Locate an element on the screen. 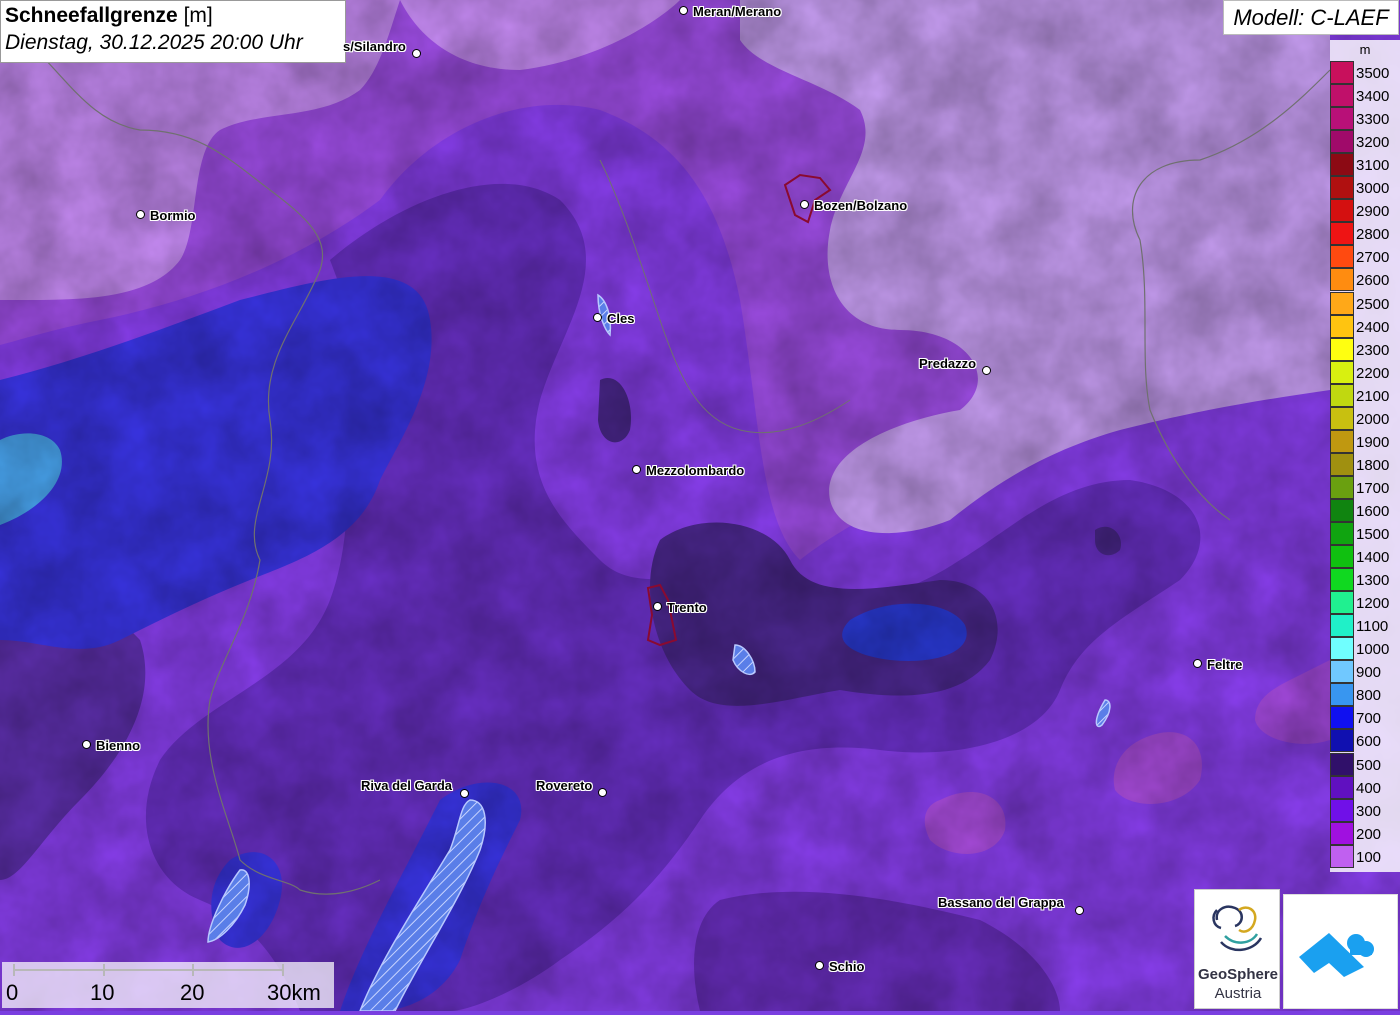 The height and width of the screenshot is (1015, 1400). legend-label-800: 800 is located at coordinates (1369, 696).